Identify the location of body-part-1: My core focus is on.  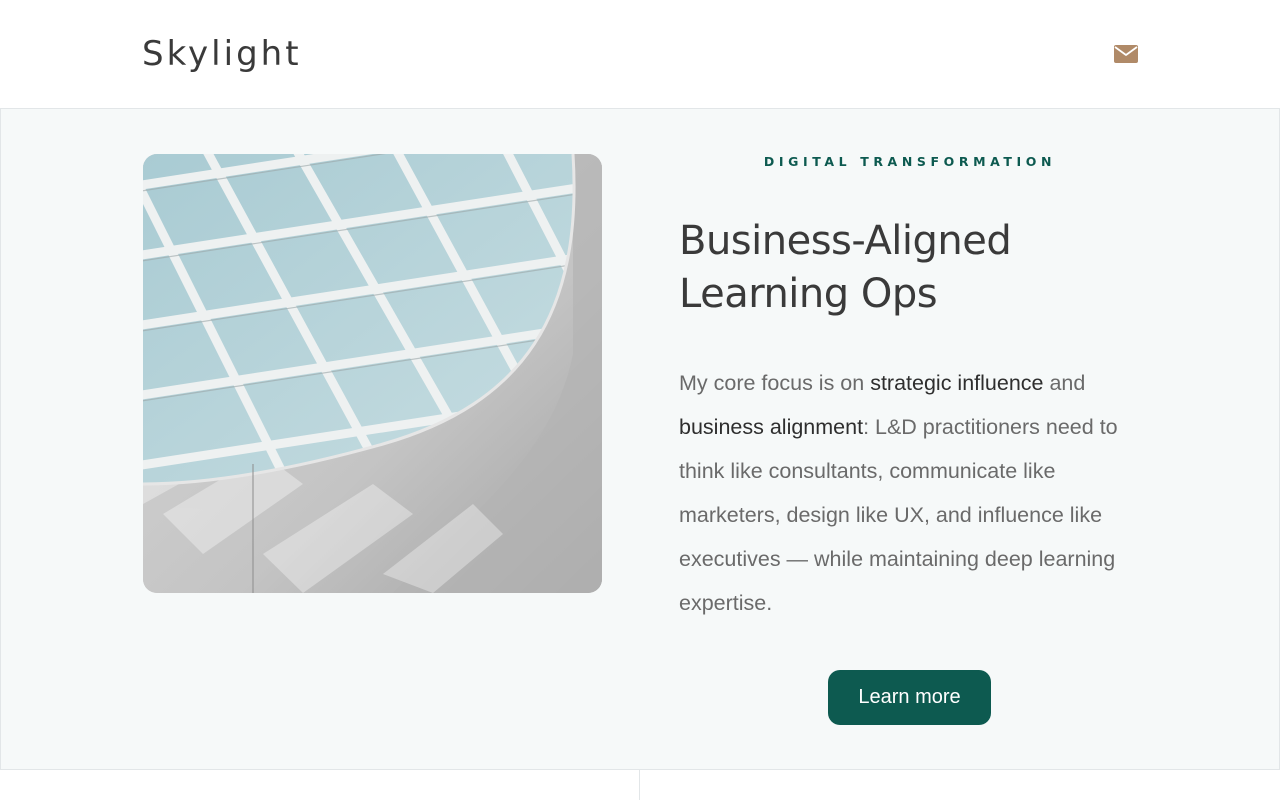
(775, 383).